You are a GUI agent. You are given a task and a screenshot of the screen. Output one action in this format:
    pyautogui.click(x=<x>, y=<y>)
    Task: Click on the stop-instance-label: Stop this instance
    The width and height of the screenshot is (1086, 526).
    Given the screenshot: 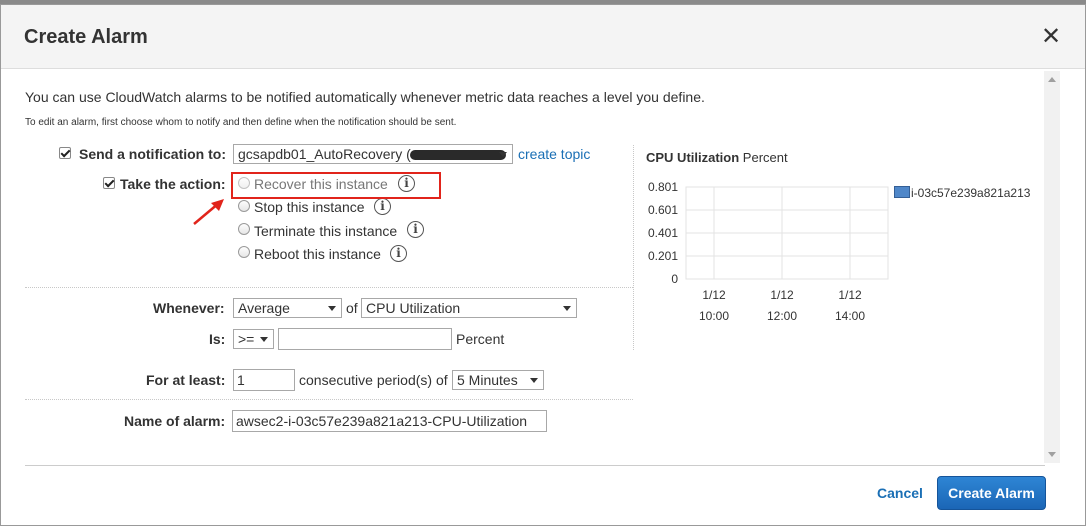 What is the action you would take?
    pyautogui.click(x=309, y=207)
    